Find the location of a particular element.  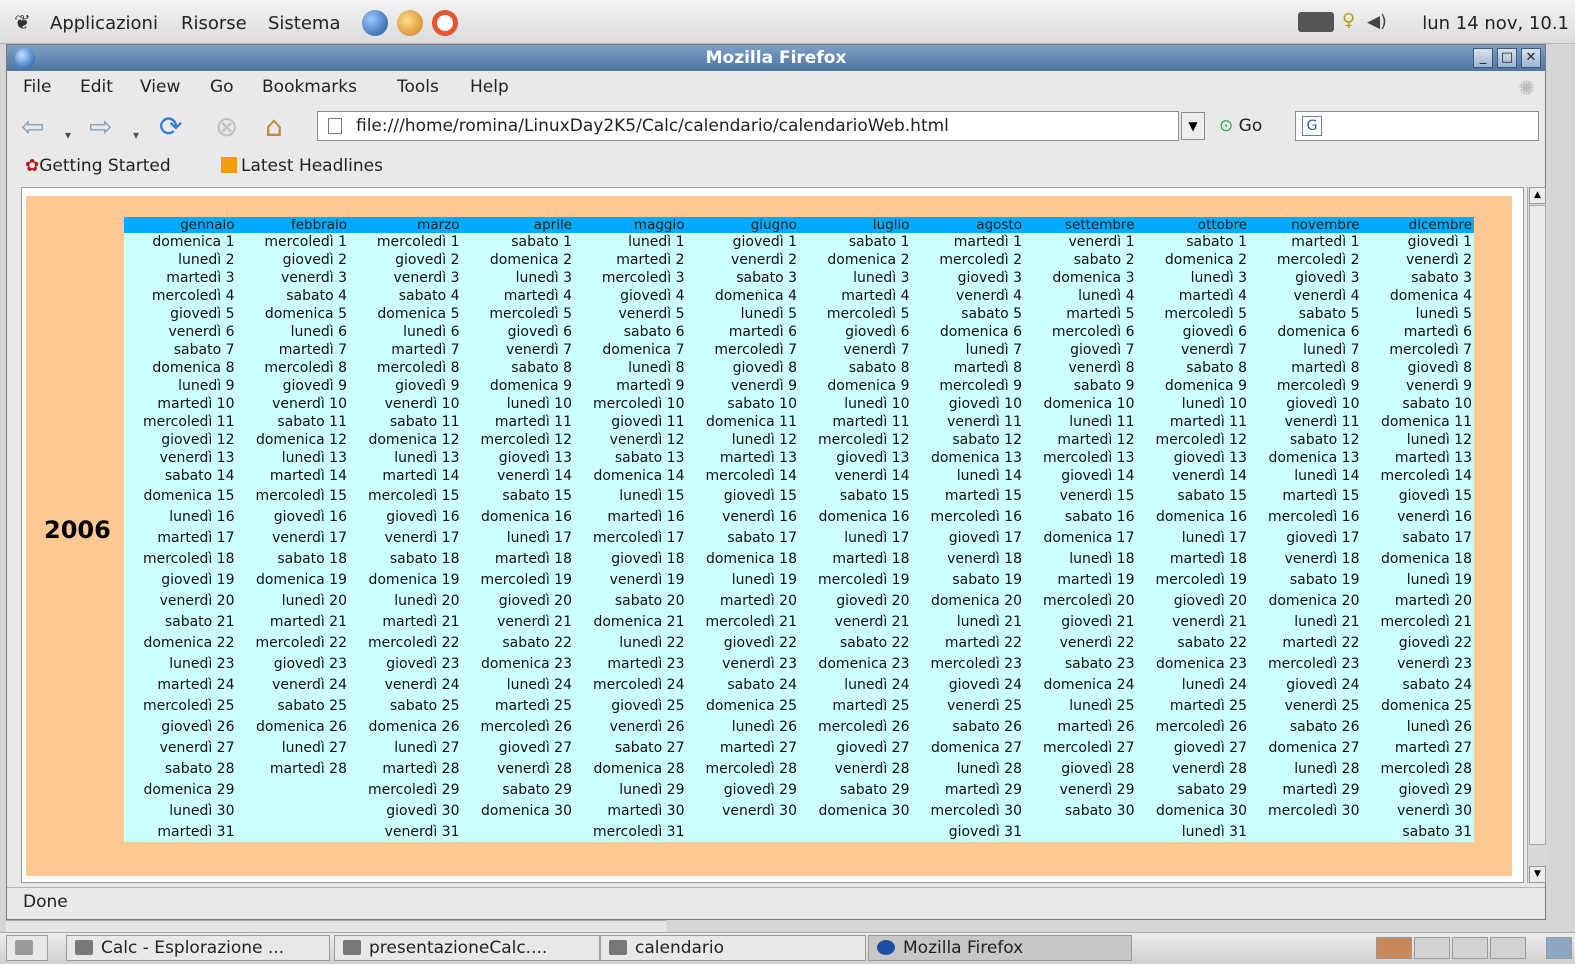

show-desktop-button is located at coordinates (27, 948).